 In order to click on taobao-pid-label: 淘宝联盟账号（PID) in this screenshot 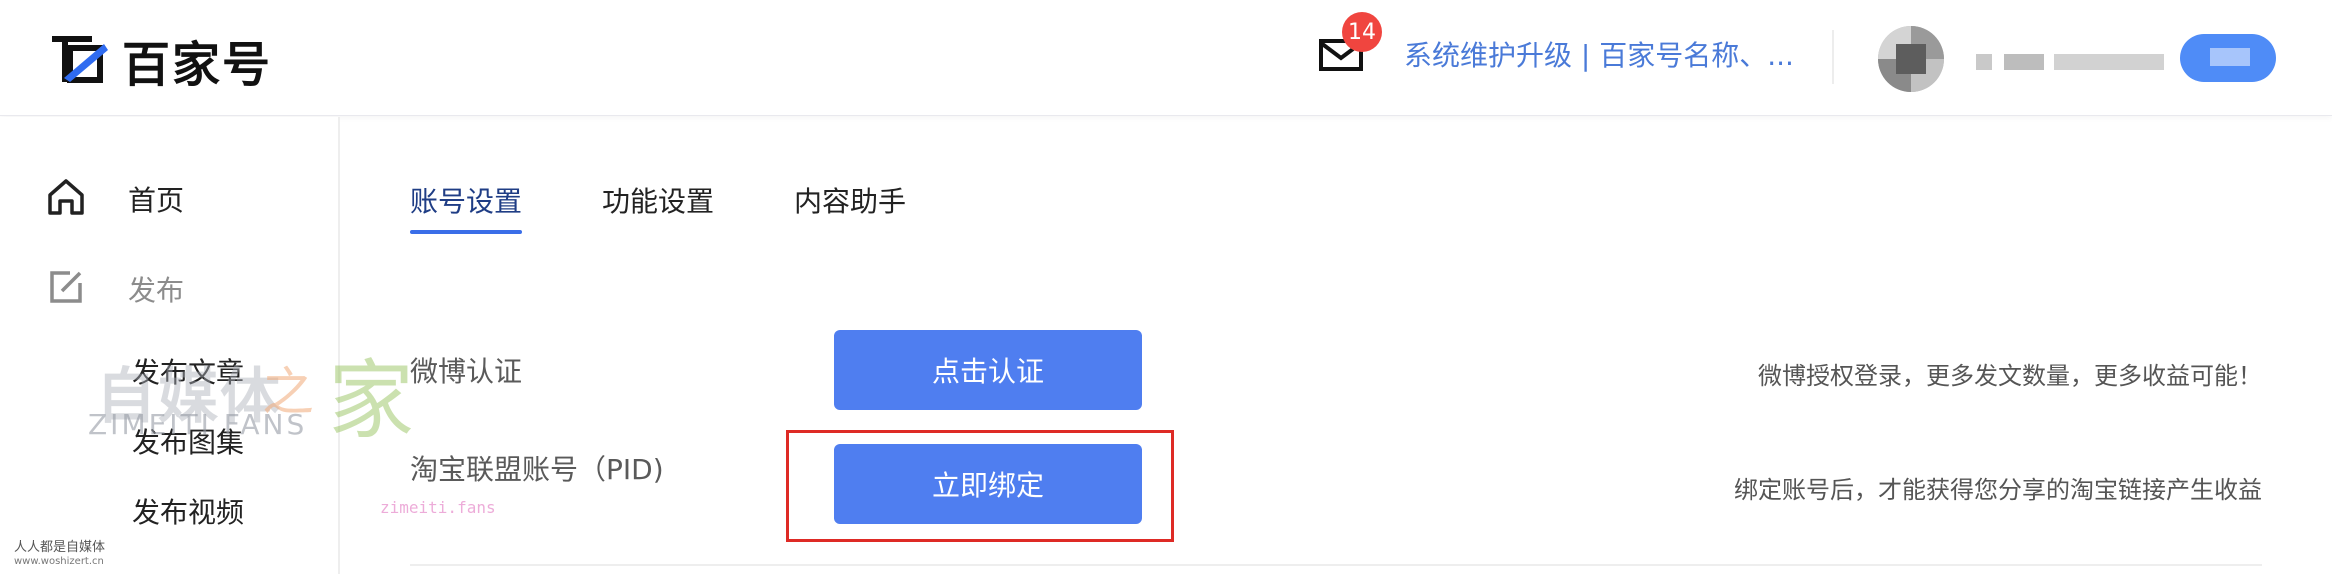, I will do `click(537, 469)`.